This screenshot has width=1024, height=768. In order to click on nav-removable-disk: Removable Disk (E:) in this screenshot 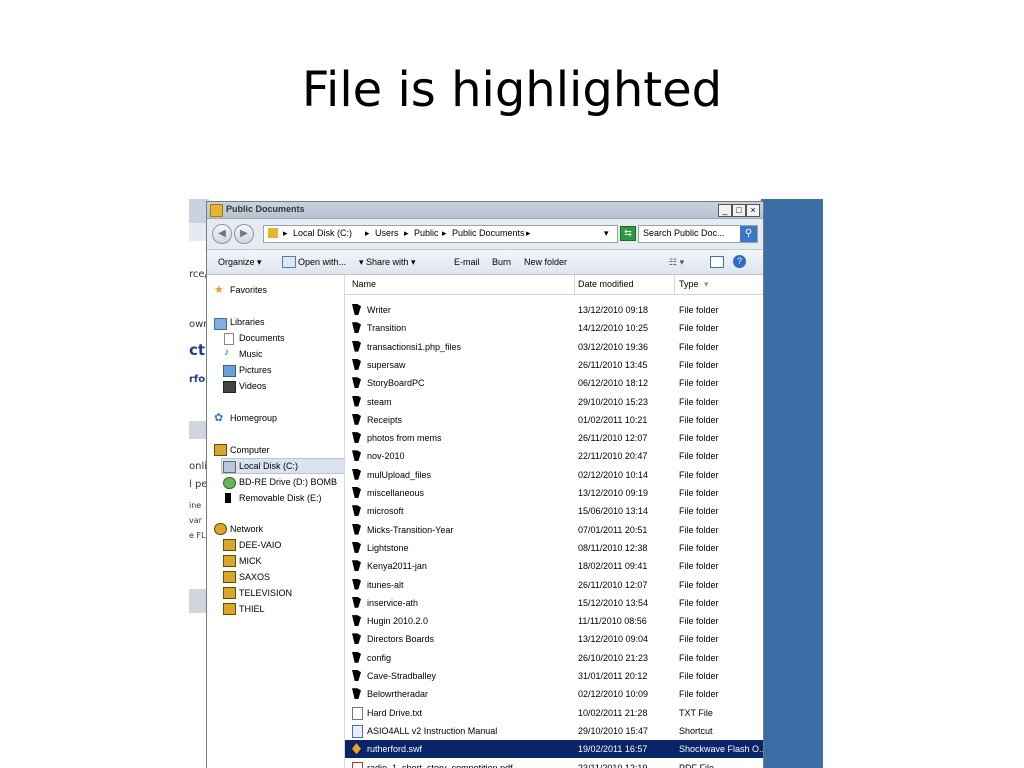, I will do `click(280, 498)`.